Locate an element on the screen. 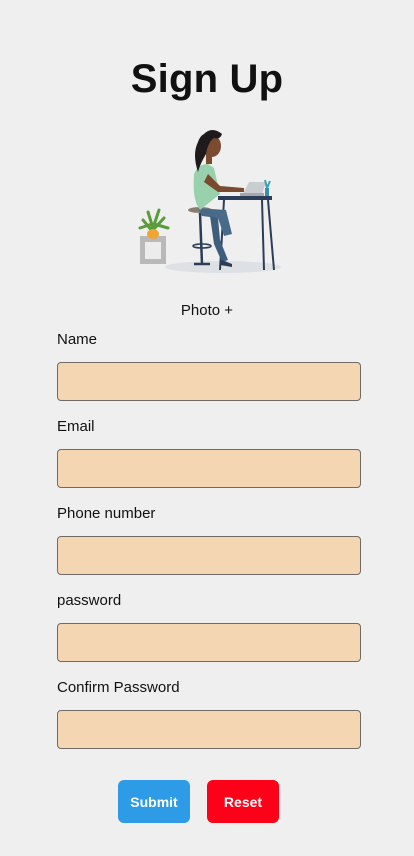 Image resolution: width=414 pixels, height=856 pixels. desk-plant-leaves is located at coordinates (267, 184).